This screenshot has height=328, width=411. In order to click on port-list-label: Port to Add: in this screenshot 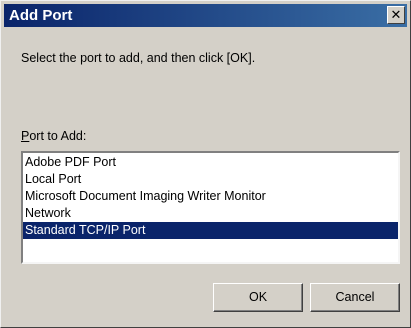, I will do `click(53, 136)`.